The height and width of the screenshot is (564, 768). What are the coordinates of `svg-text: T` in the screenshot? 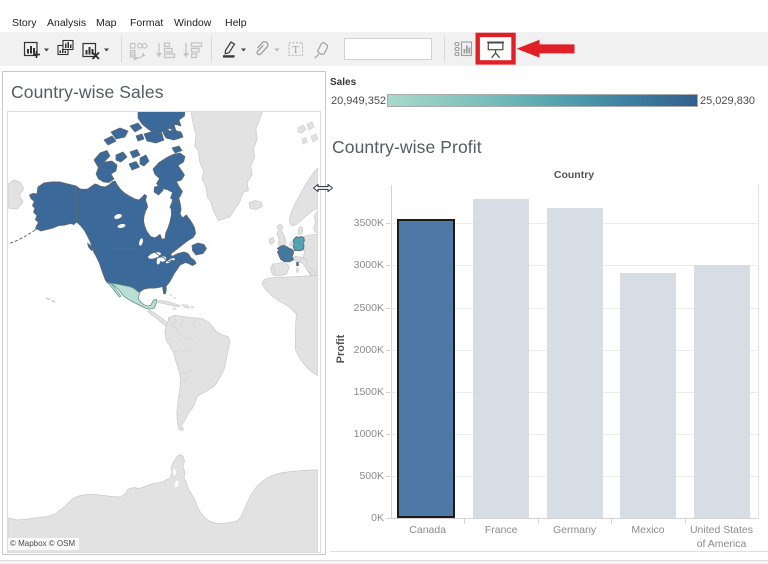 It's located at (295, 50).